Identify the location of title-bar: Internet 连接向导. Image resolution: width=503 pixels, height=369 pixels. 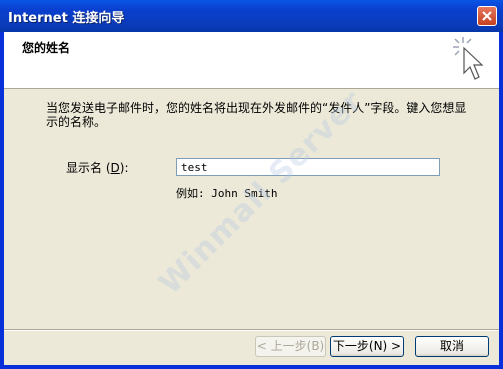
(251, 16).